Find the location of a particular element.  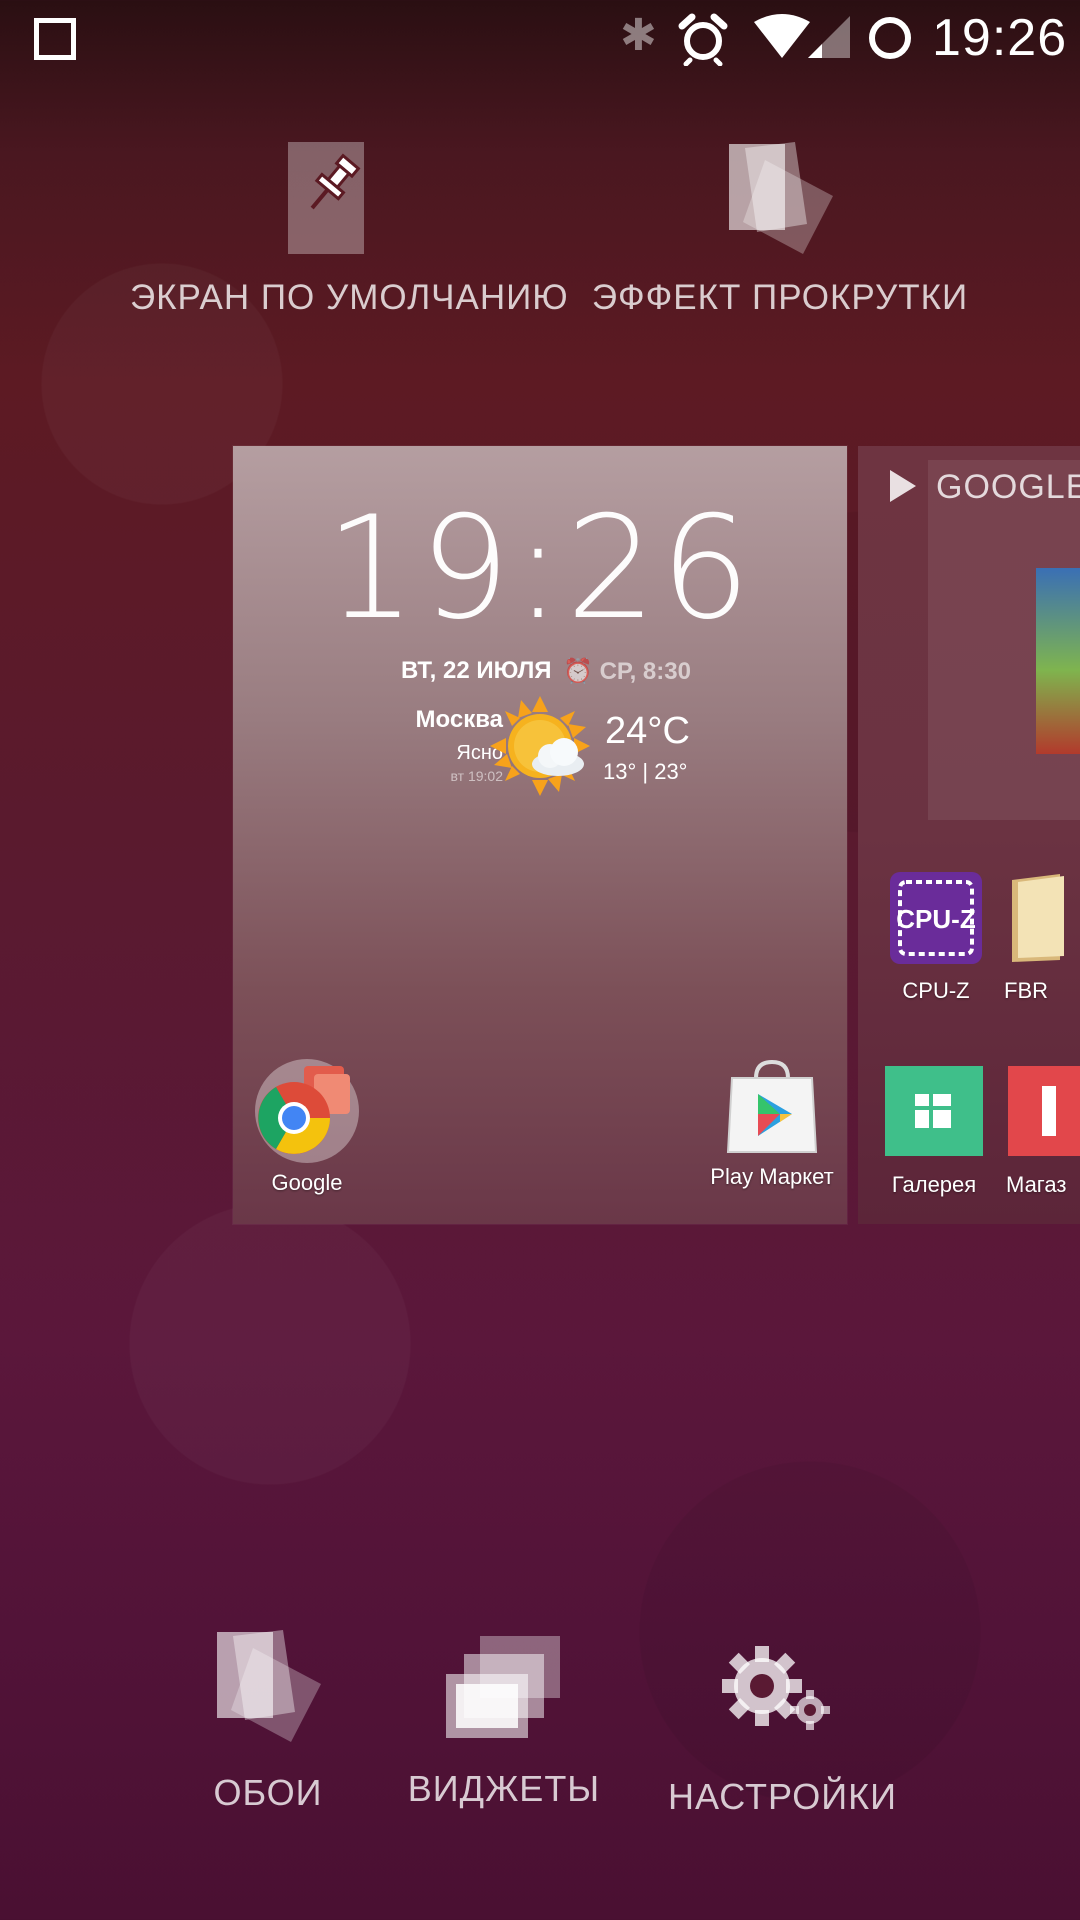

stacked-pages-icon is located at coordinates (781, 198).